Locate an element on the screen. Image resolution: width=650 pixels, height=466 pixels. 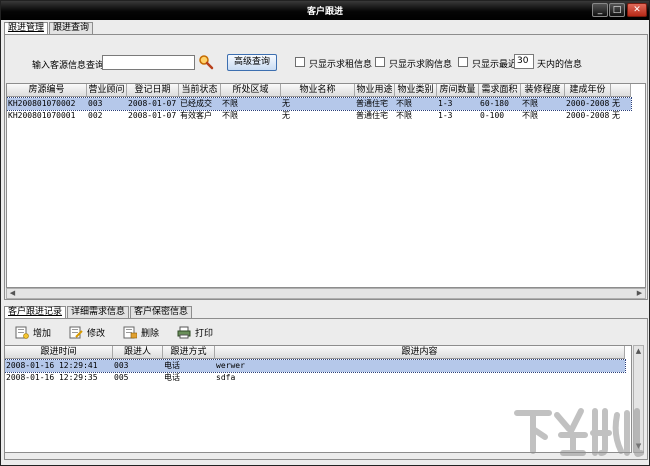
print-button: 打印 is located at coordinates (195, 332).